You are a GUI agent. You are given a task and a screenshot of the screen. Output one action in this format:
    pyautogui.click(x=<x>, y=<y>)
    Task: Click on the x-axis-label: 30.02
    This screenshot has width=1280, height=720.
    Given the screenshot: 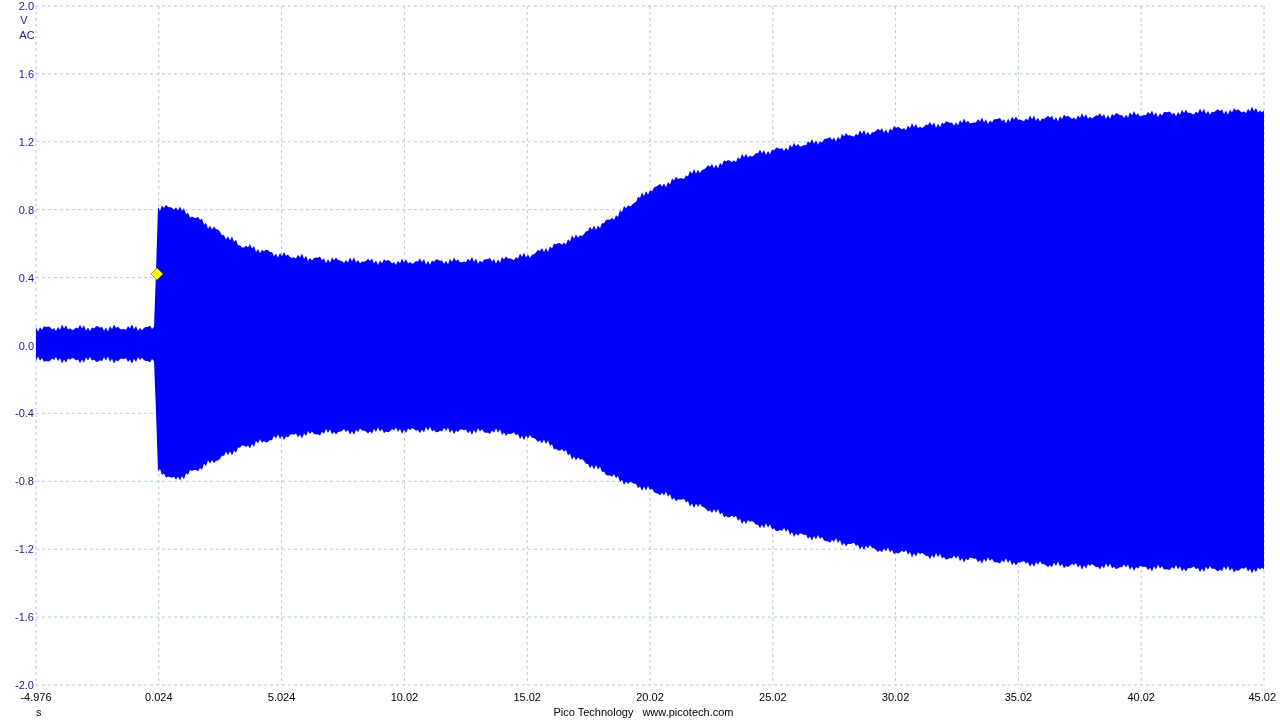 What is the action you would take?
    pyautogui.click(x=895, y=697)
    